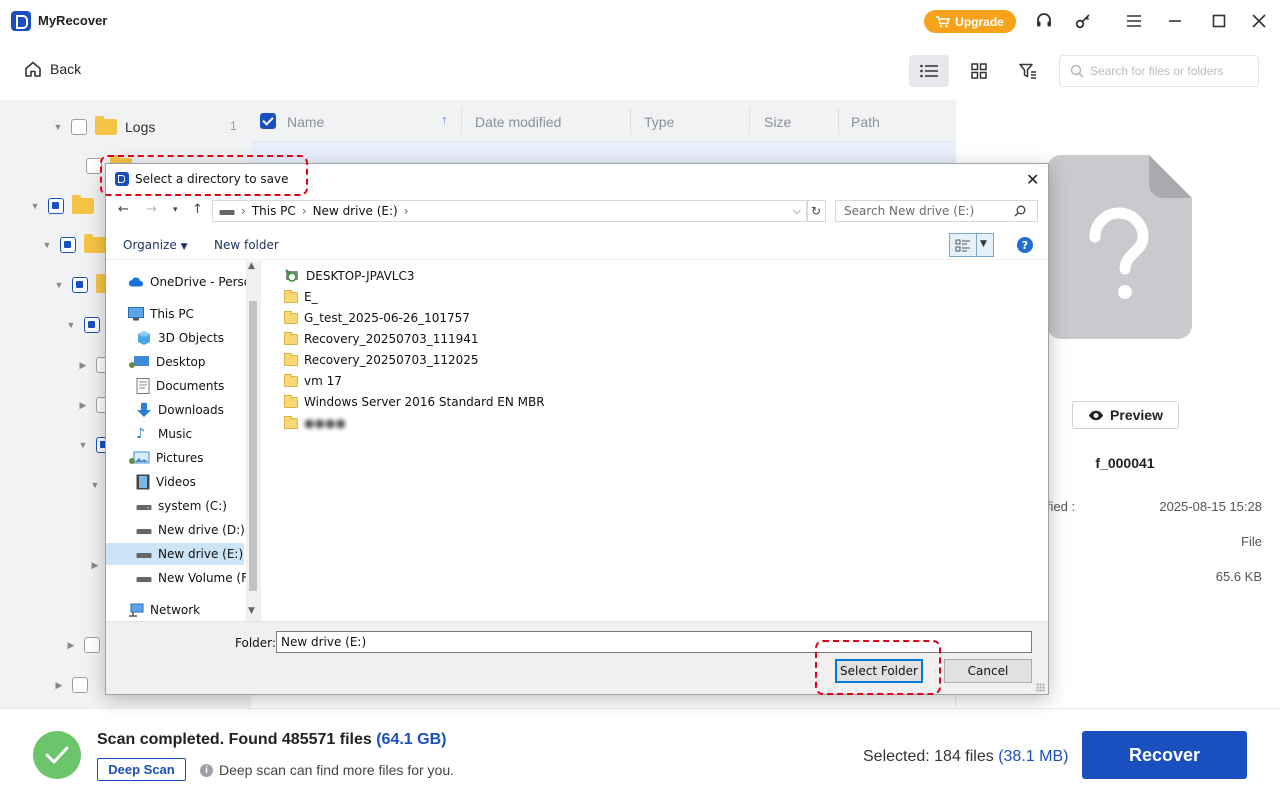  What do you see at coordinates (777, 122) in the screenshot?
I see `column-header-size: Size` at bounding box center [777, 122].